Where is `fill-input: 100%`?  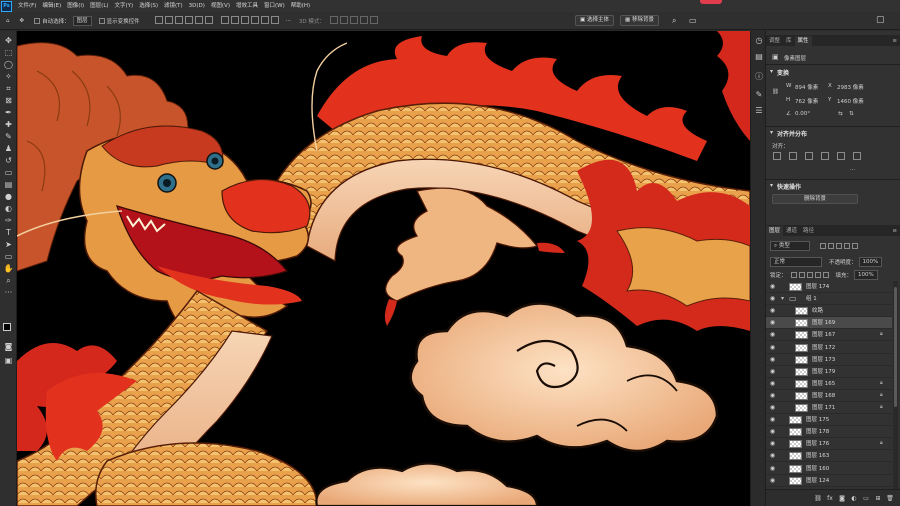 fill-input: 100% is located at coordinates (866, 275).